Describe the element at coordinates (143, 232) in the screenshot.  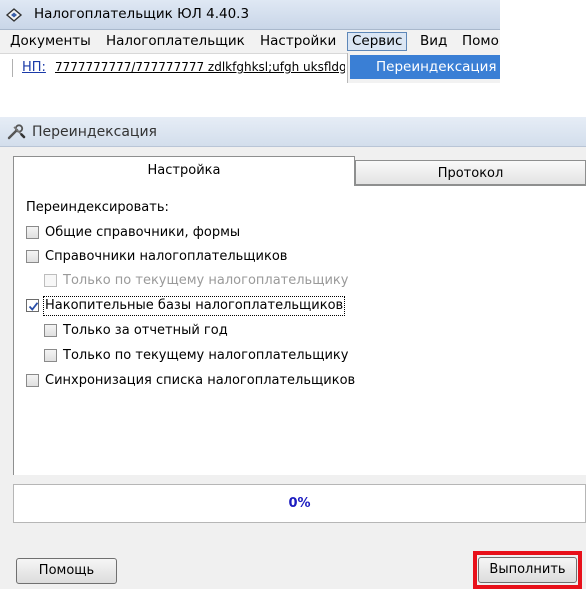
I see `checkbox-label: Общие справочники, формы` at that location.